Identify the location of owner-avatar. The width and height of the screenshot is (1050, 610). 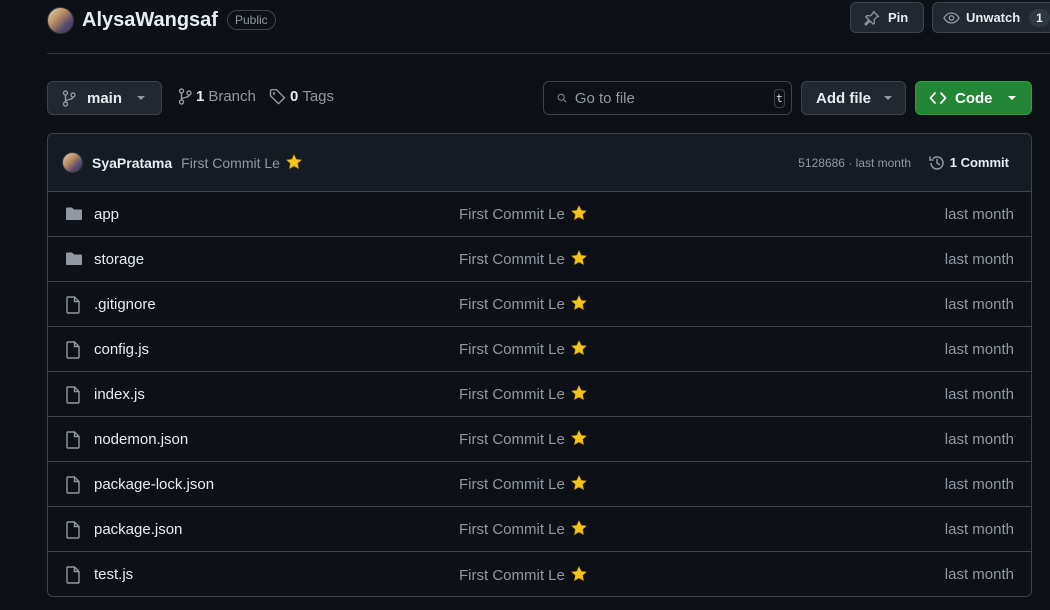
(60, 20).